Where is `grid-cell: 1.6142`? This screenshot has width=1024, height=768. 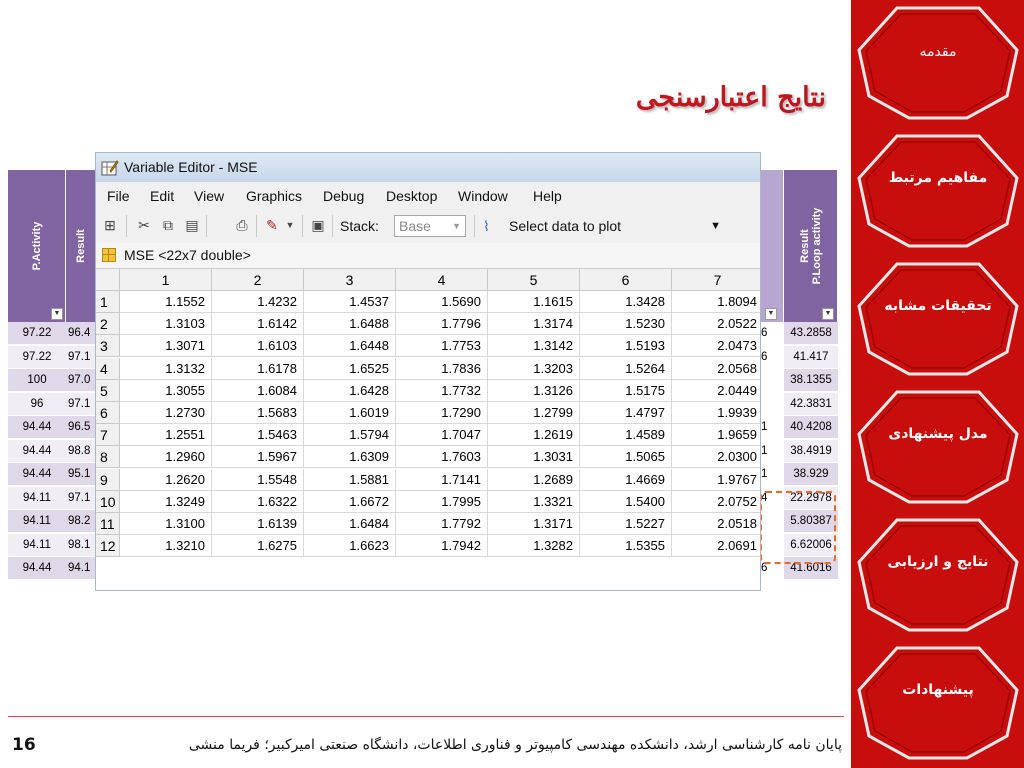 grid-cell: 1.6142 is located at coordinates (258, 324).